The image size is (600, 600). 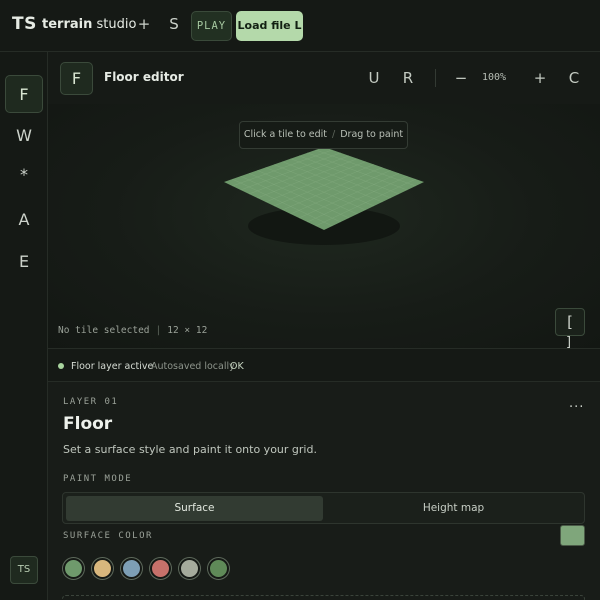 What do you see at coordinates (572, 535) in the screenshot?
I see `selected-color-preview` at bounding box center [572, 535].